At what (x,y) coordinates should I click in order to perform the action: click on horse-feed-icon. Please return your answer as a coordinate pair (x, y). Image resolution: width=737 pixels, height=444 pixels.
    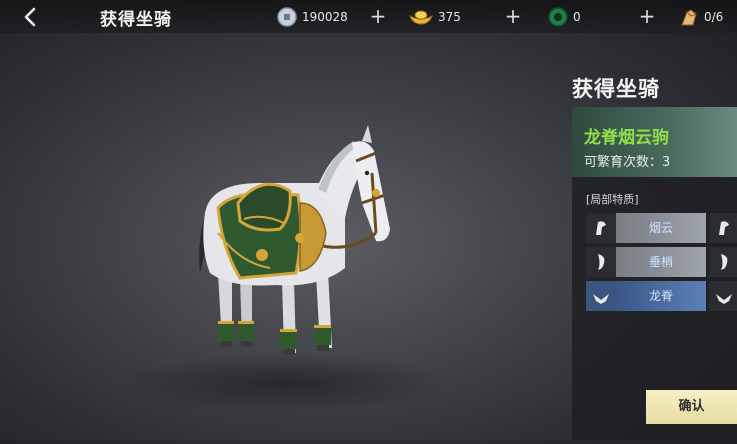
    Looking at the image, I should click on (689, 16).